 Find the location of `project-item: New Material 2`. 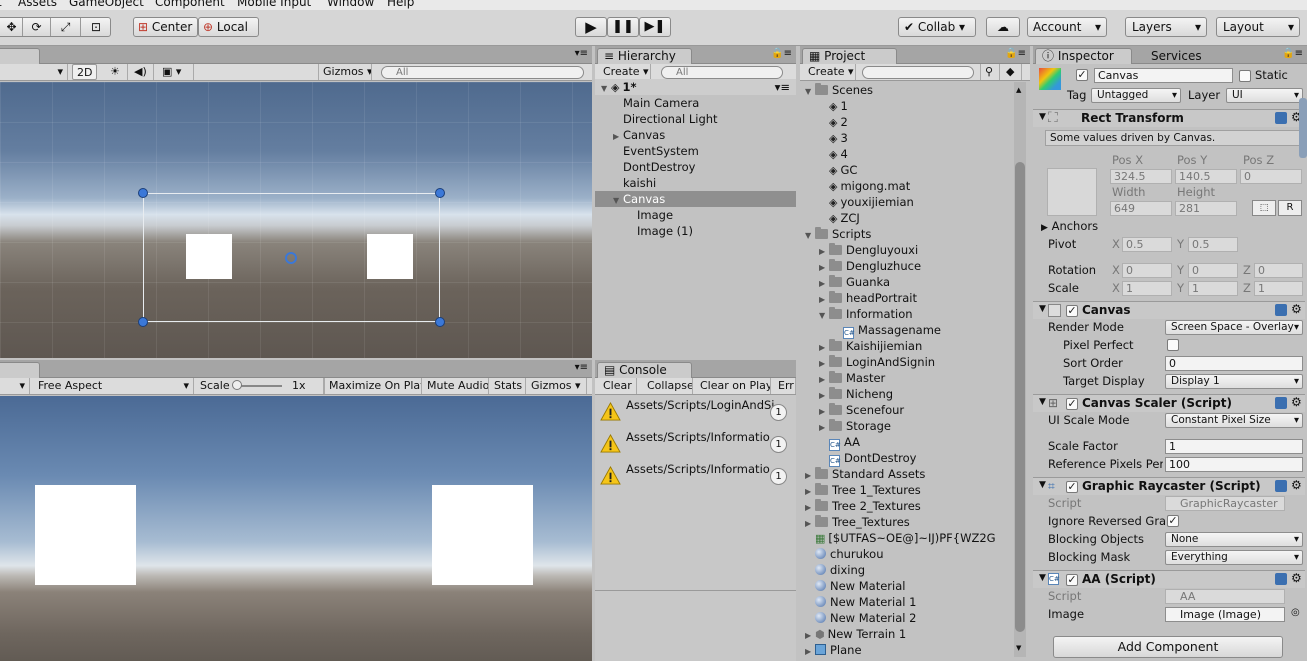

project-item: New Material 2 is located at coordinates (907, 618).